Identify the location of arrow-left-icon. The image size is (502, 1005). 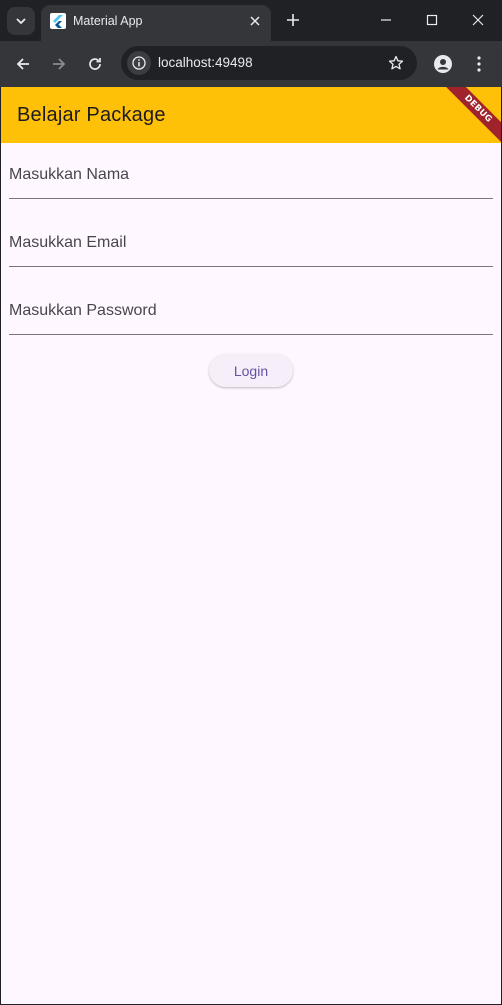
(22, 64).